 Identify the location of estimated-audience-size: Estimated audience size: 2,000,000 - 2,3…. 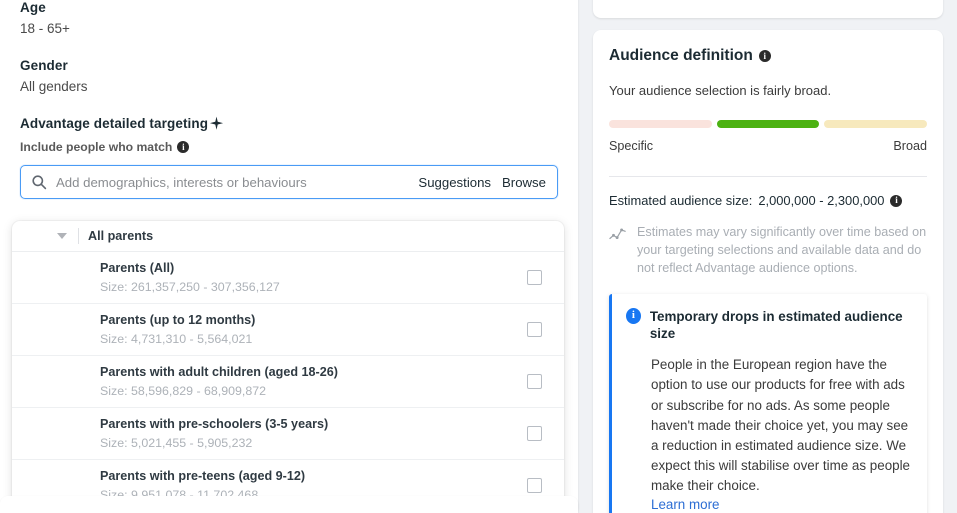
(768, 200).